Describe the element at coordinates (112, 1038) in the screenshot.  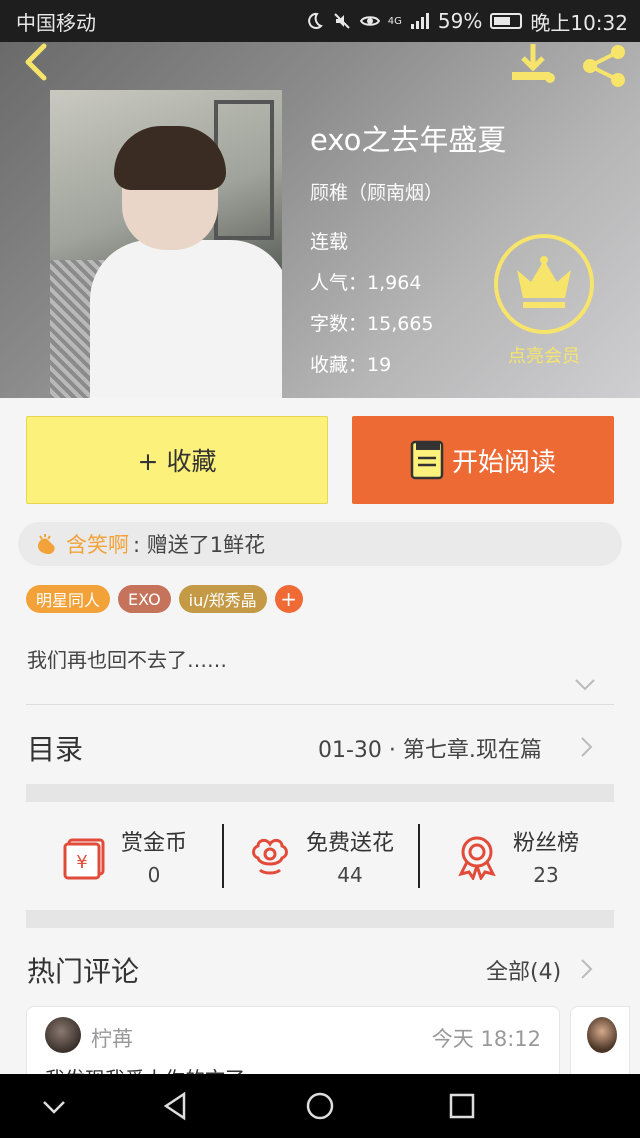
I see `comment-username: 柠苒` at that location.